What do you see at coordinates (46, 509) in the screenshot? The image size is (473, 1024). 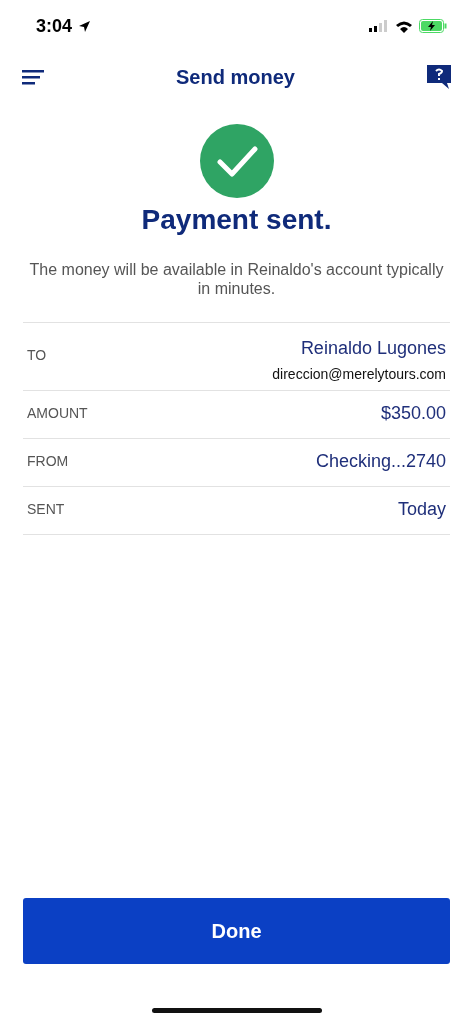 I see `detail-label: SENT` at bounding box center [46, 509].